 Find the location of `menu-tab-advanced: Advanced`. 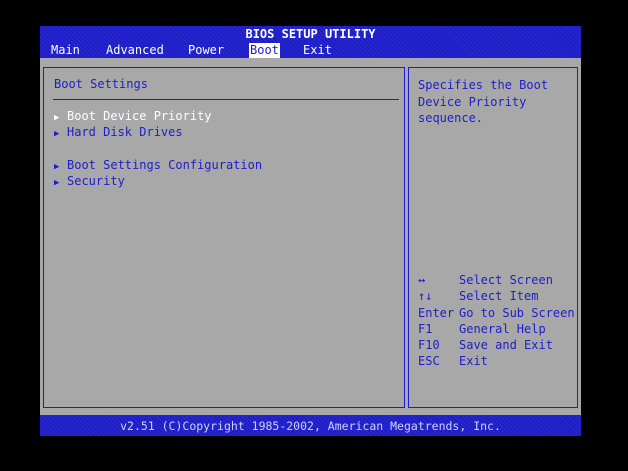

menu-tab-advanced: Advanced is located at coordinates (135, 50).